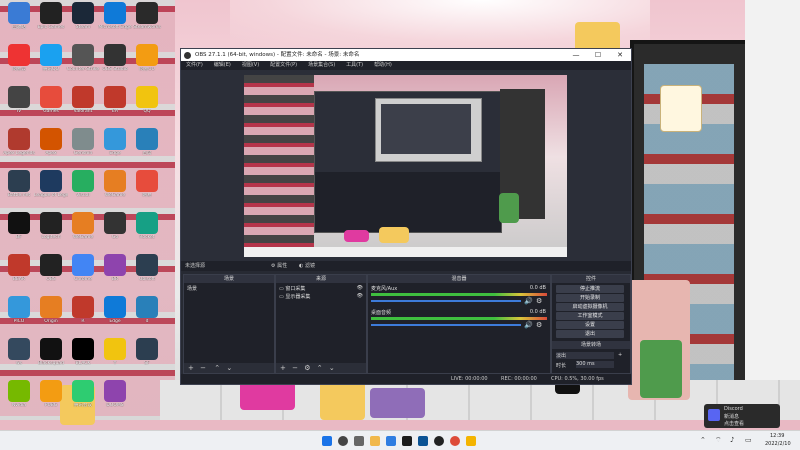 This screenshot has height=450, width=800. Describe the element at coordinates (375, 441) in the screenshot. I see `file-explorer-icon` at that location.